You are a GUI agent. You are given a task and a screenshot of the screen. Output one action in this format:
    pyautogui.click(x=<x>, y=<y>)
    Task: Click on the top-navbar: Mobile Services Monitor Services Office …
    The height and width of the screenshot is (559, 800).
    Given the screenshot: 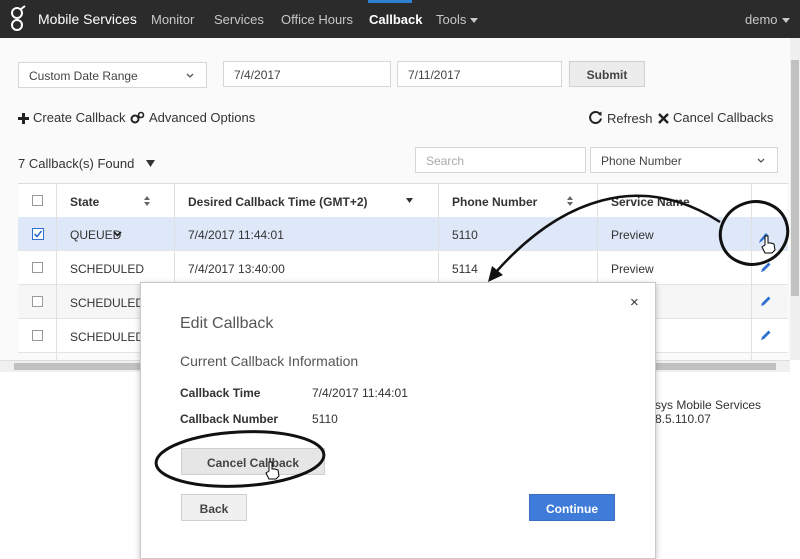 What is the action you would take?
    pyautogui.click(x=400, y=19)
    